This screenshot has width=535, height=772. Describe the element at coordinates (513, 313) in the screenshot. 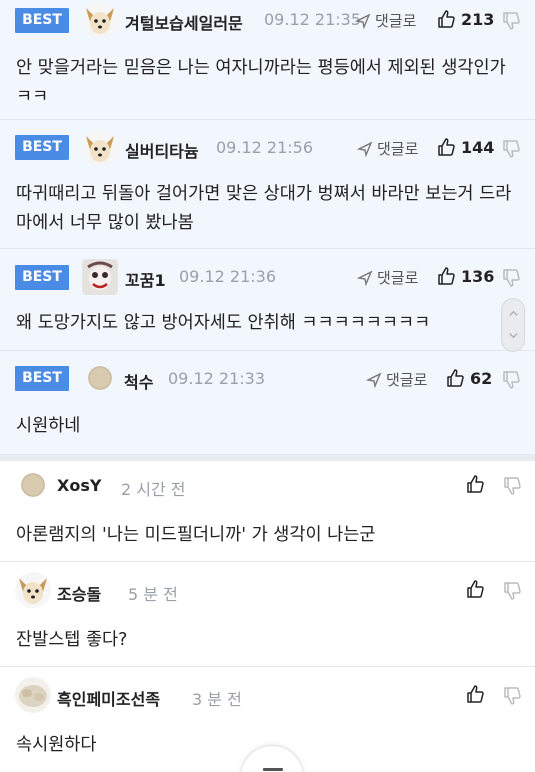

I see `chevron-up-icon` at that location.